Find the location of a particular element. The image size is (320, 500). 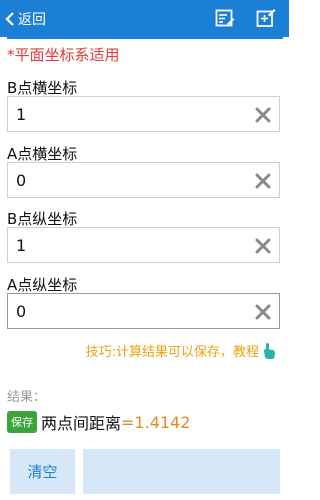

coordinate-note: *平面坐标系适用 is located at coordinates (63, 55).